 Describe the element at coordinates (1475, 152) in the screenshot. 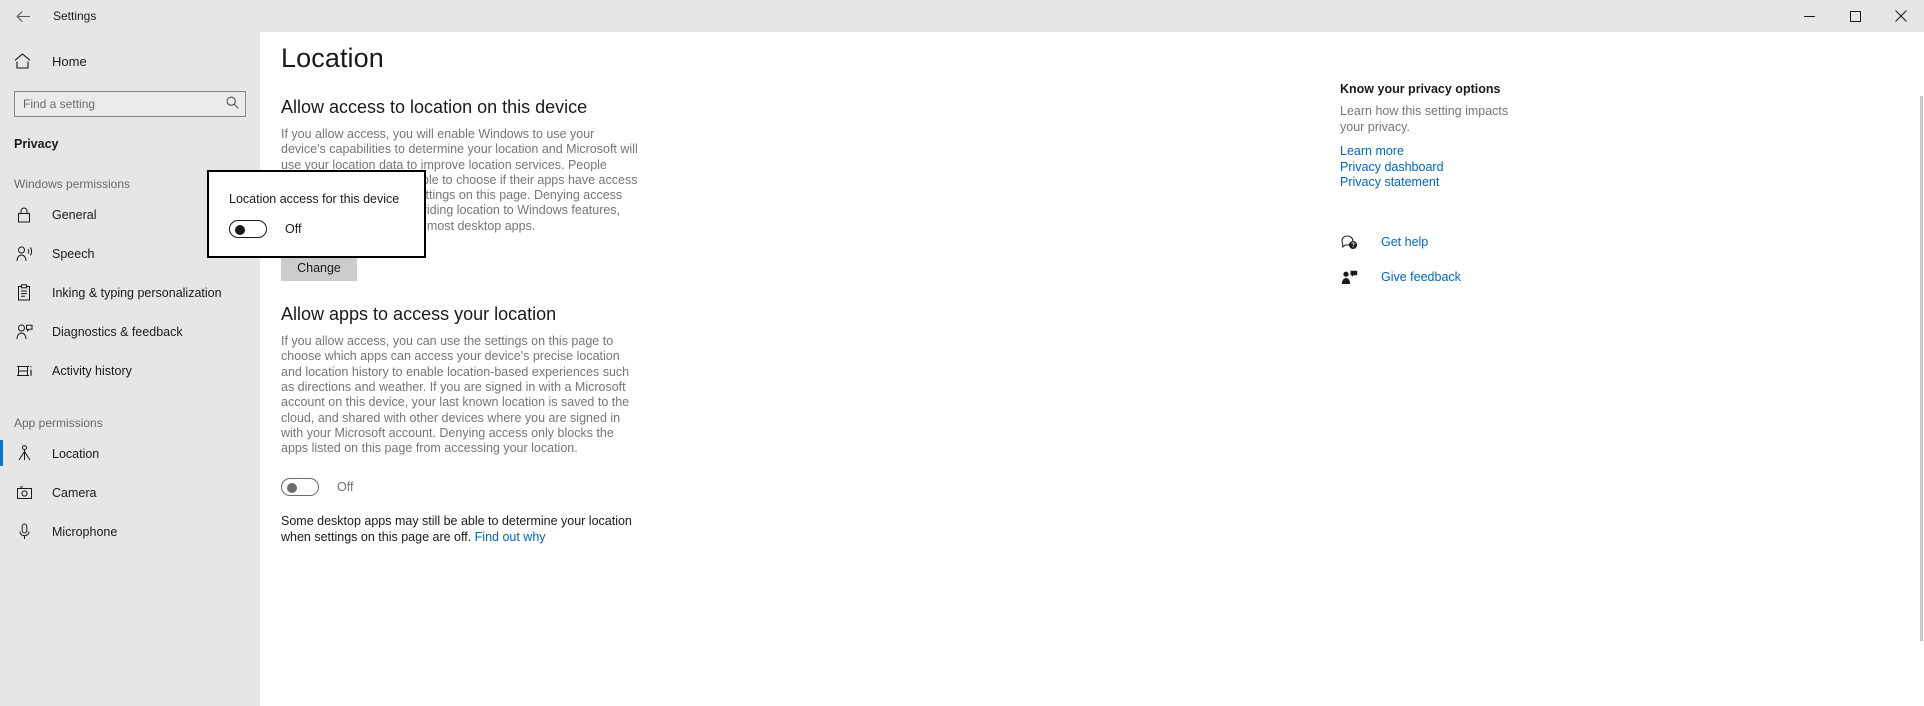

I see `learn-more-link: Learn more` at that location.